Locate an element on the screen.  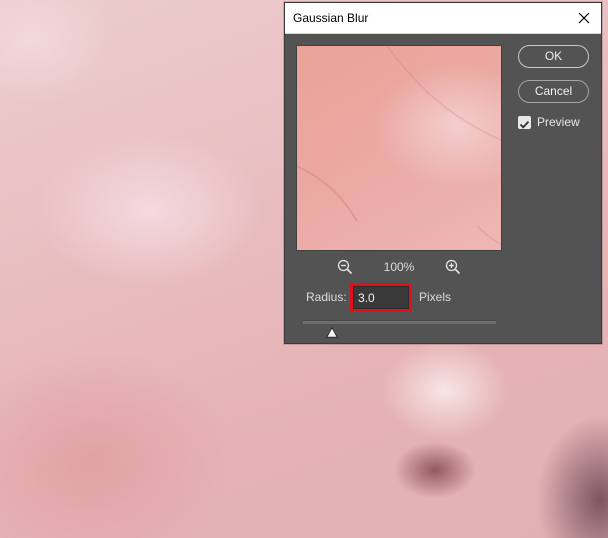
radius-input is located at coordinates (381, 297).